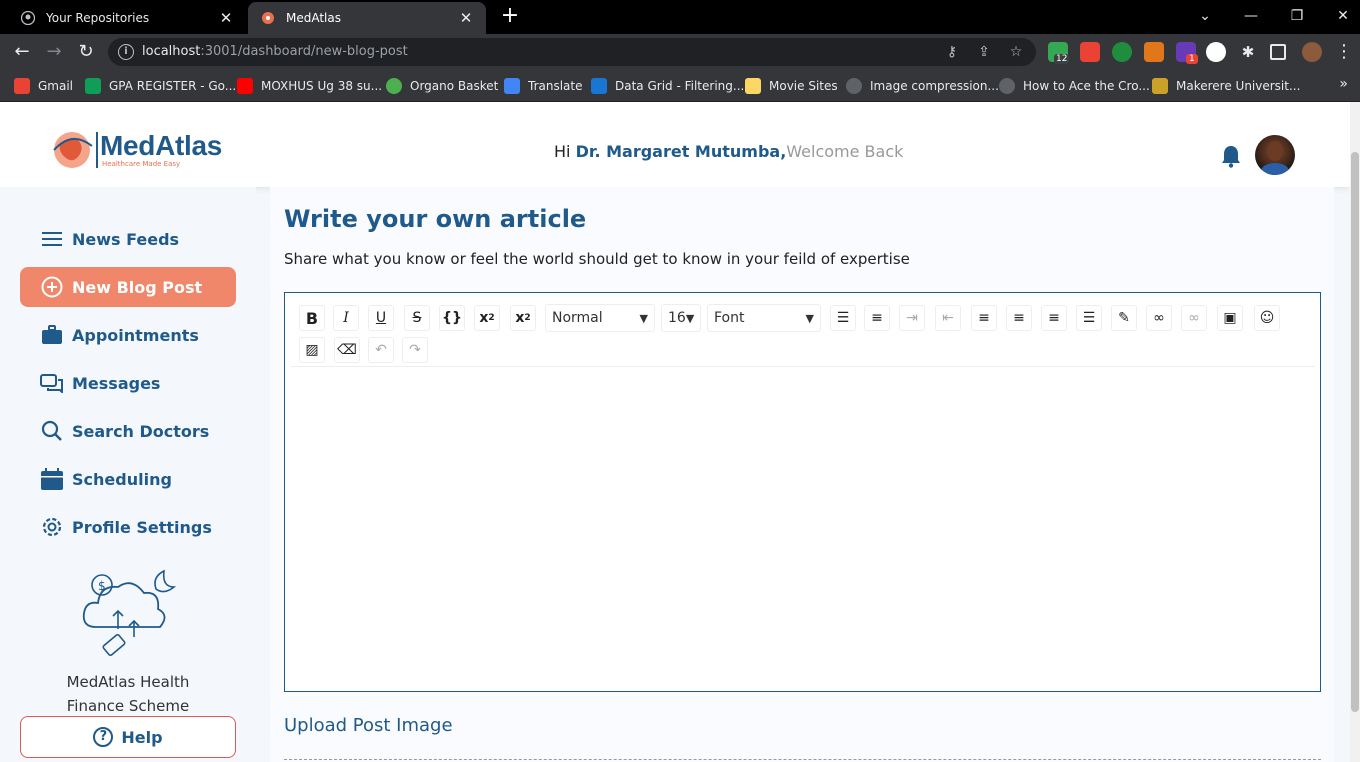 This screenshot has height=762, width=1360. What do you see at coordinates (681, 151) in the screenshot?
I see `user-name: Dr. Margaret Mutumba,` at bounding box center [681, 151].